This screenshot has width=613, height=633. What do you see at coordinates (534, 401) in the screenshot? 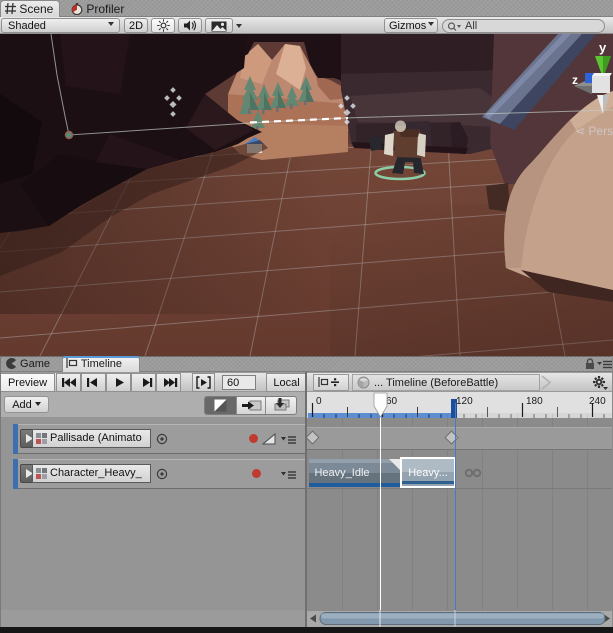
I see `svg-text: 180` at bounding box center [534, 401].